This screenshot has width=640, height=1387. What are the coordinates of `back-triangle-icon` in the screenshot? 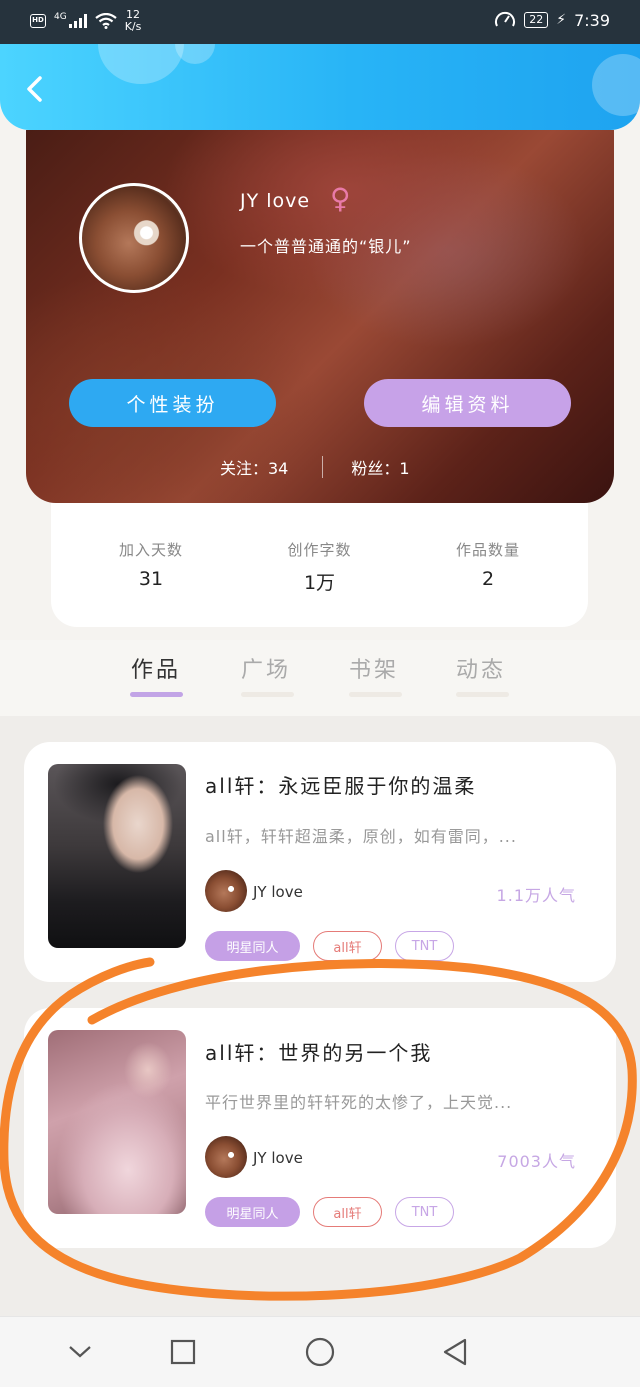 It's located at (455, 1352).